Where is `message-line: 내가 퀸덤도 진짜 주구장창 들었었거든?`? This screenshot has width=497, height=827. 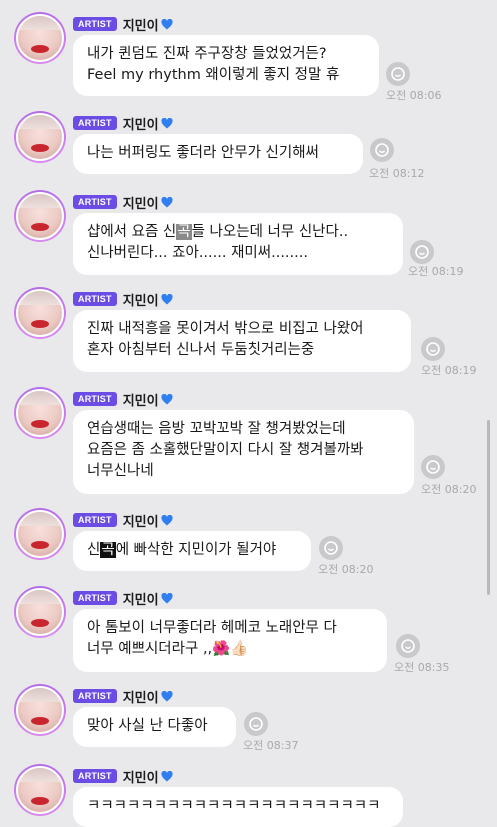 message-line: 내가 퀸덤도 진짜 주구장창 들었었거든? is located at coordinates (207, 54).